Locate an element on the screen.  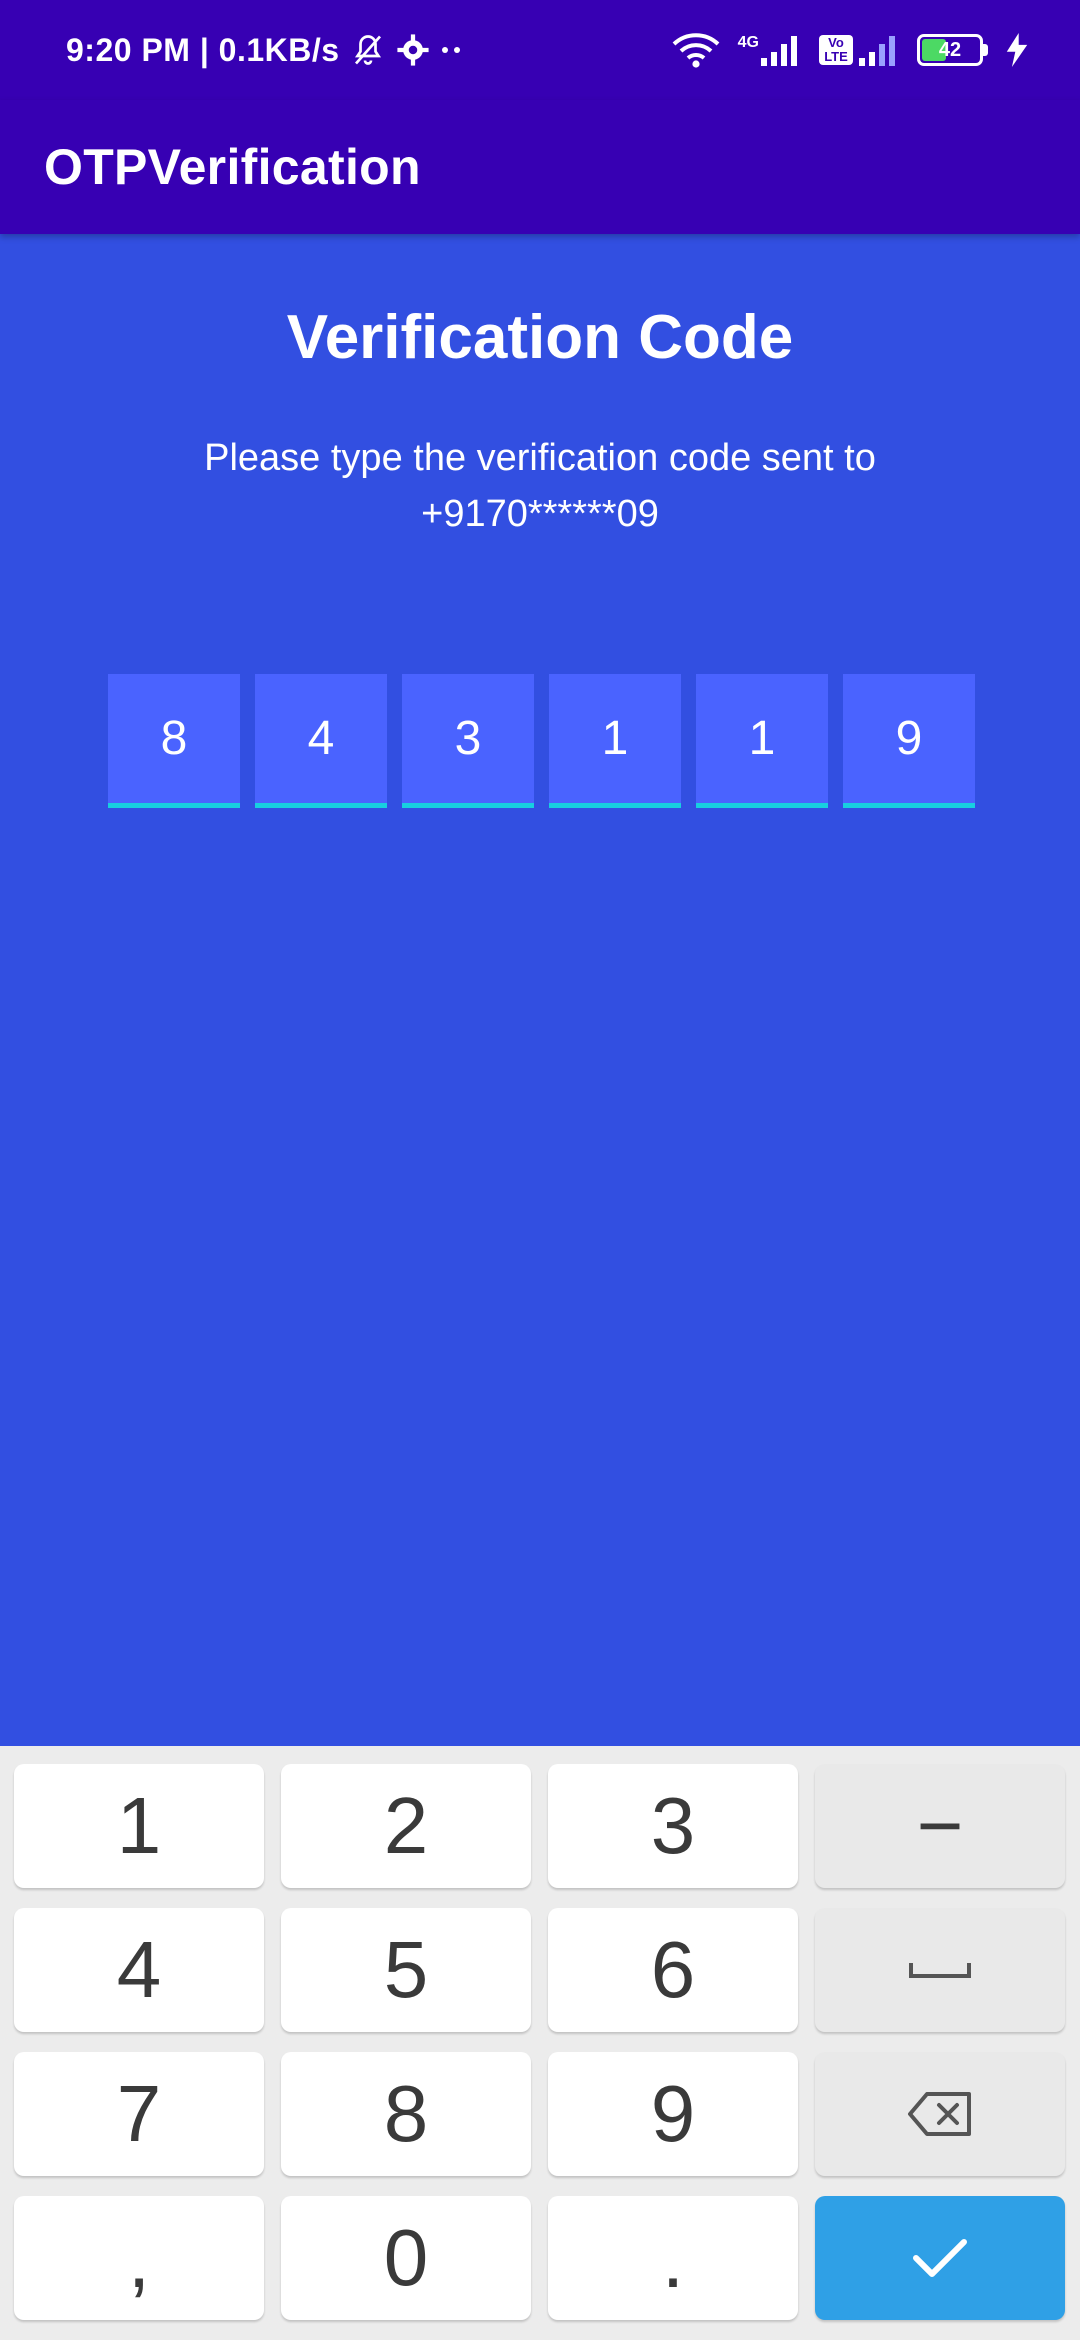
key-9: 9 is located at coordinates (673, 2114).